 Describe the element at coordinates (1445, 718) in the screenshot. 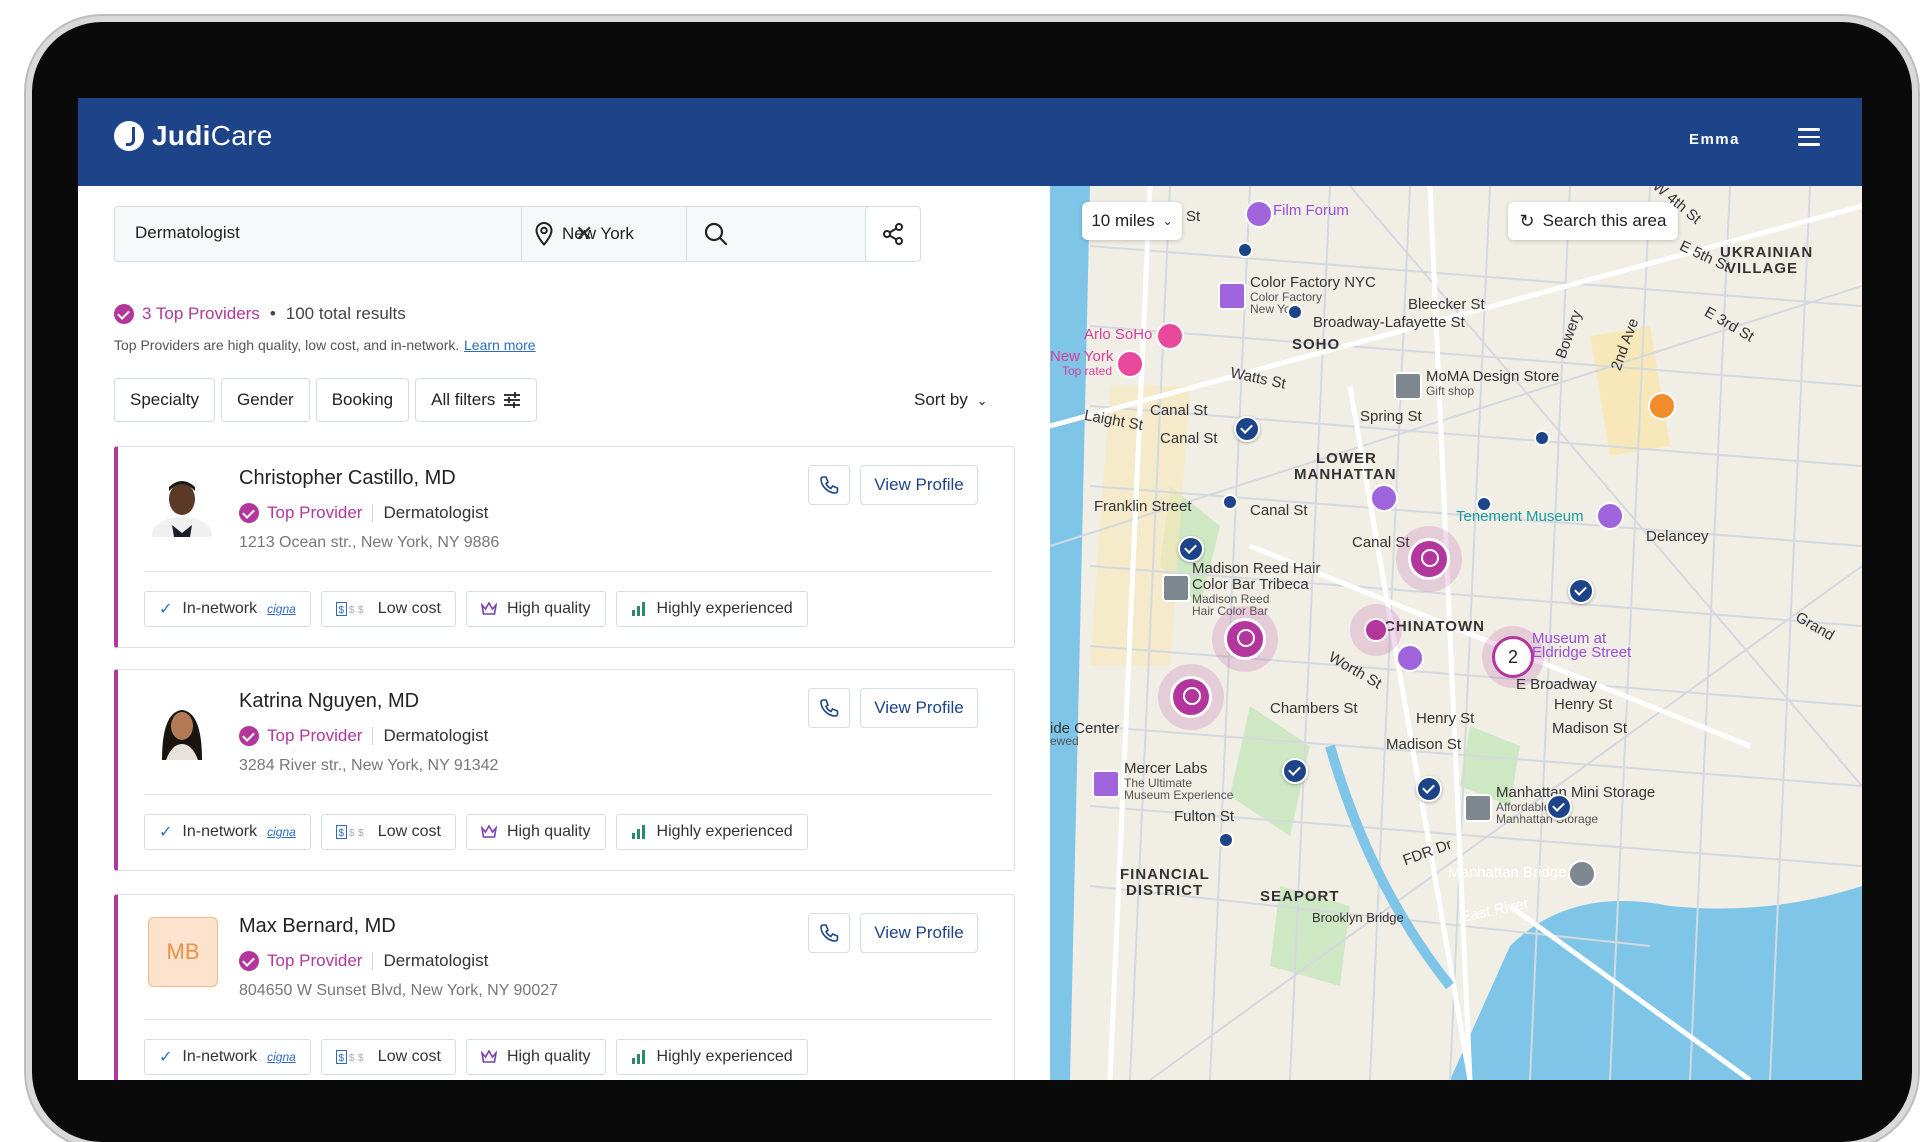

I see `map-label: Henry St` at that location.